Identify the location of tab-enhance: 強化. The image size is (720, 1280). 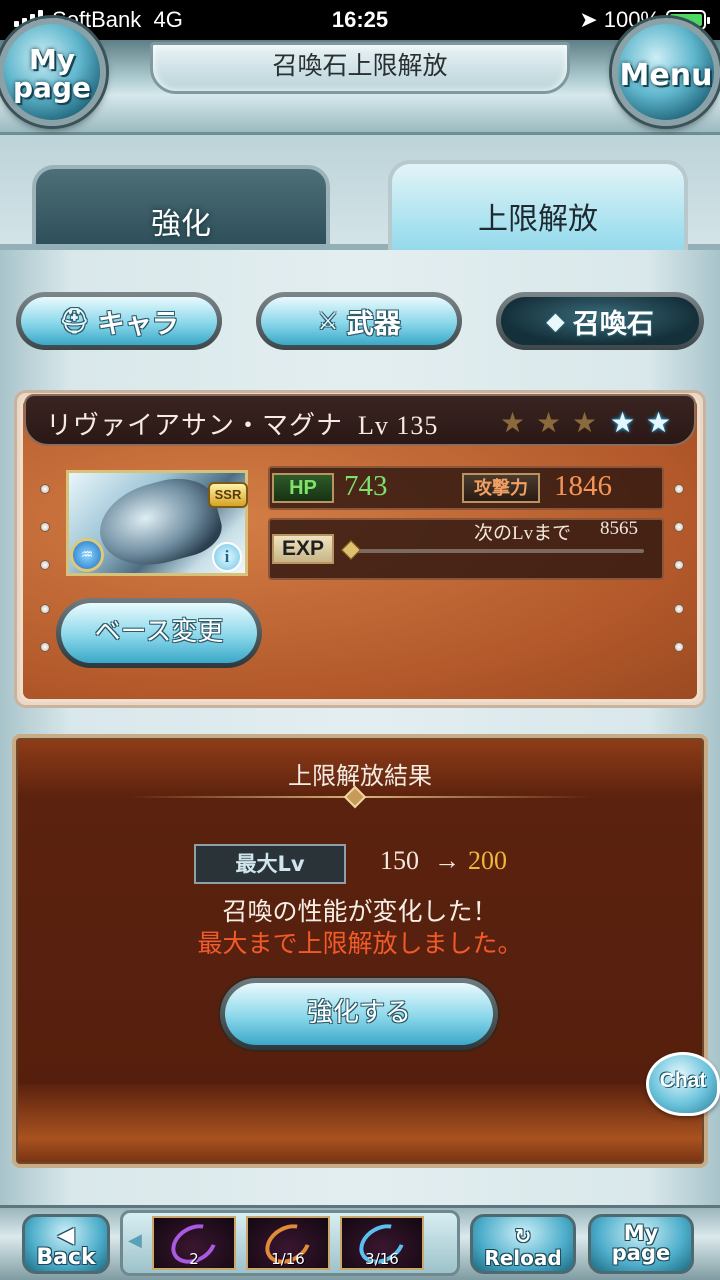
(181, 210).